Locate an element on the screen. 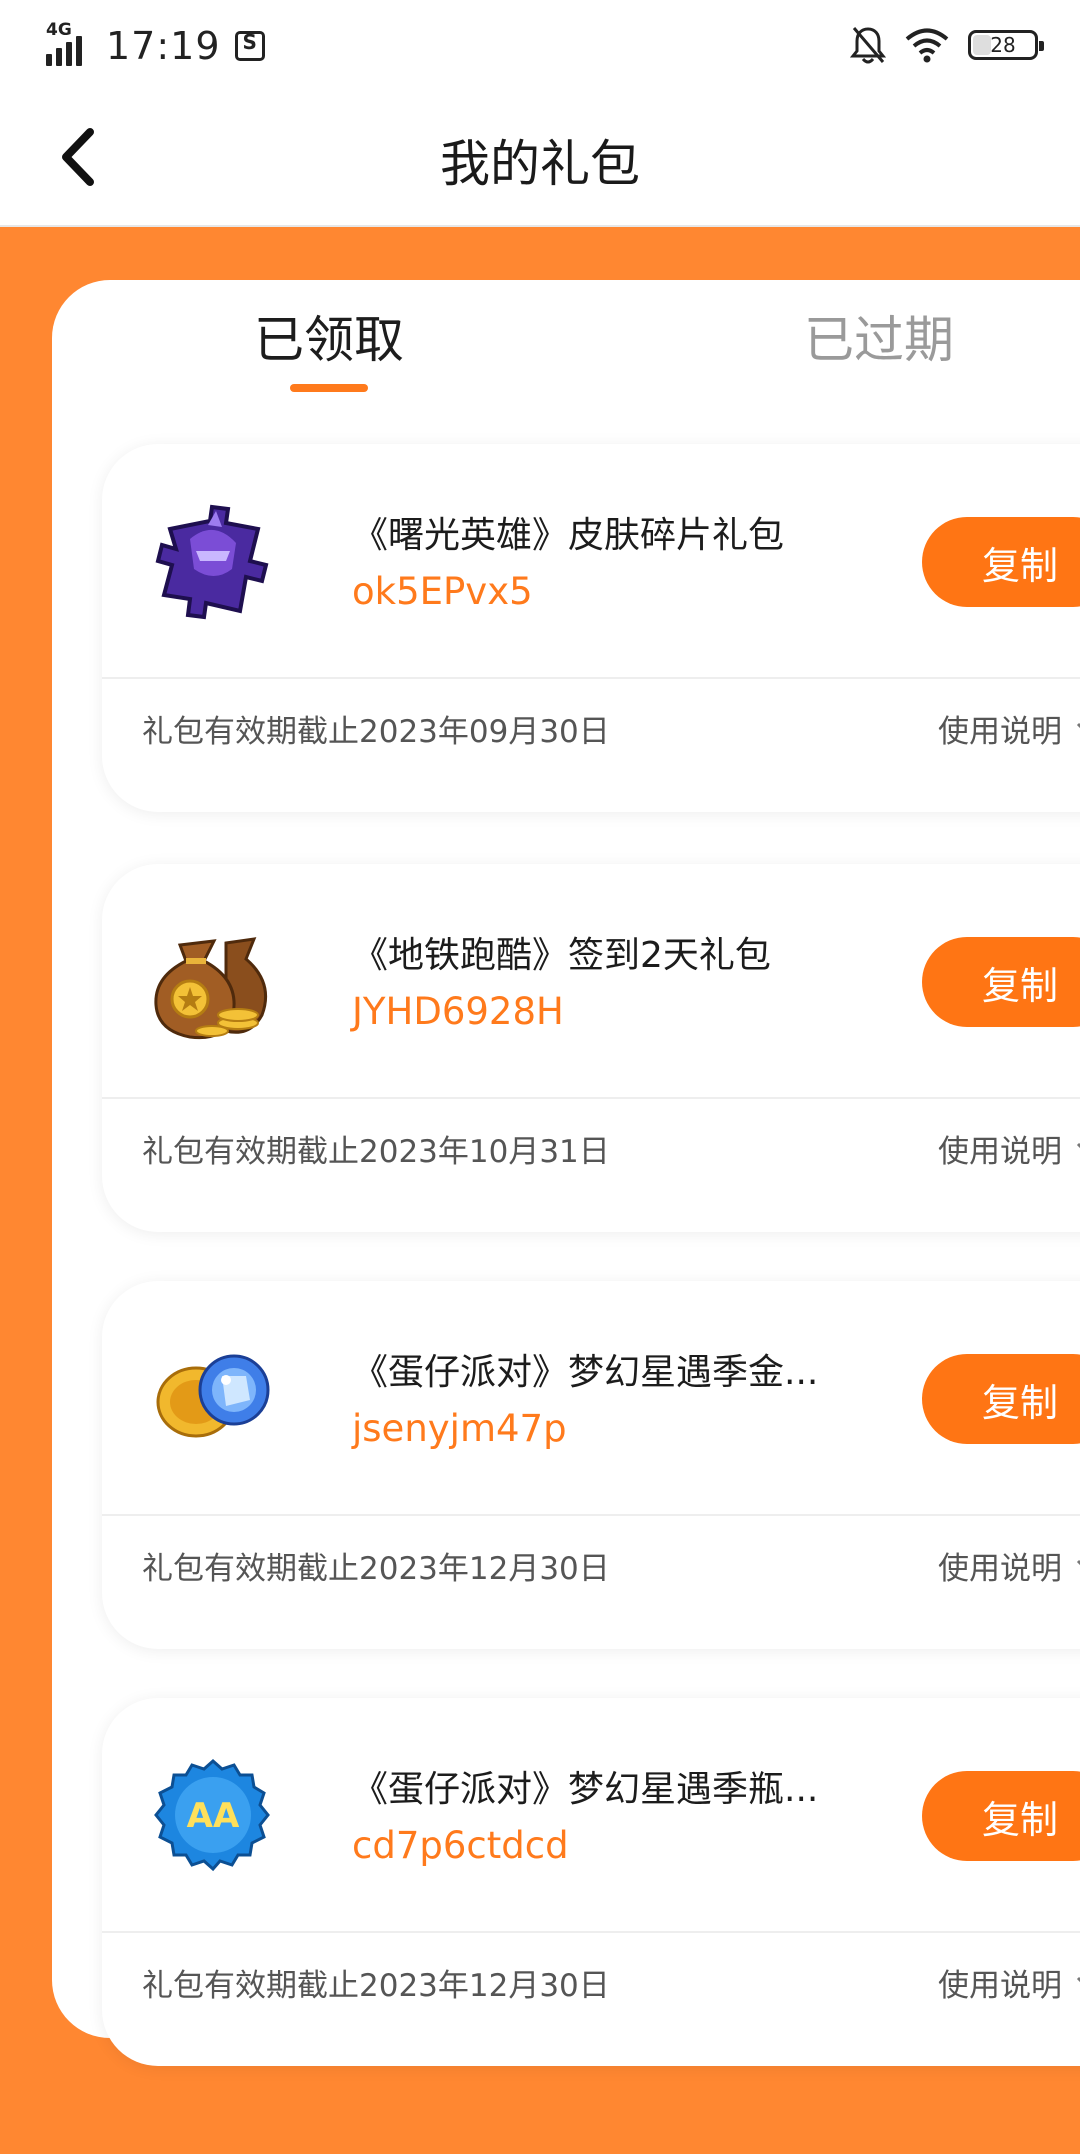 Image resolution: width=1080 pixels, height=2154 pixels. purple-puzzle-hero-icon is located at coordinates (212, 562).